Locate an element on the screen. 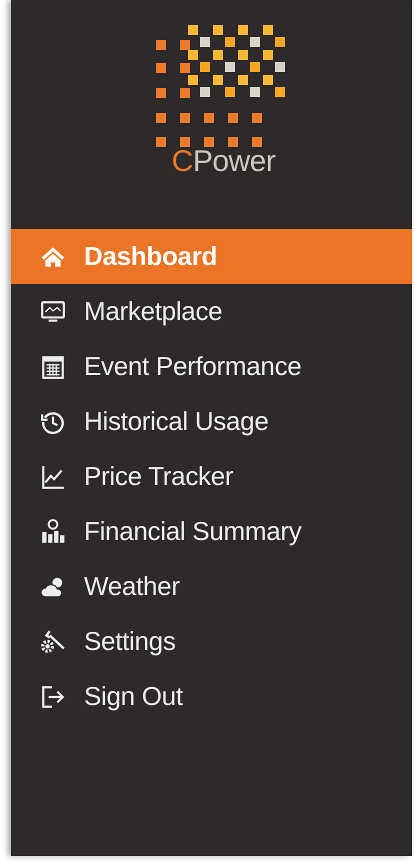  menu-item: Weather is located at coordinates (211, 586).